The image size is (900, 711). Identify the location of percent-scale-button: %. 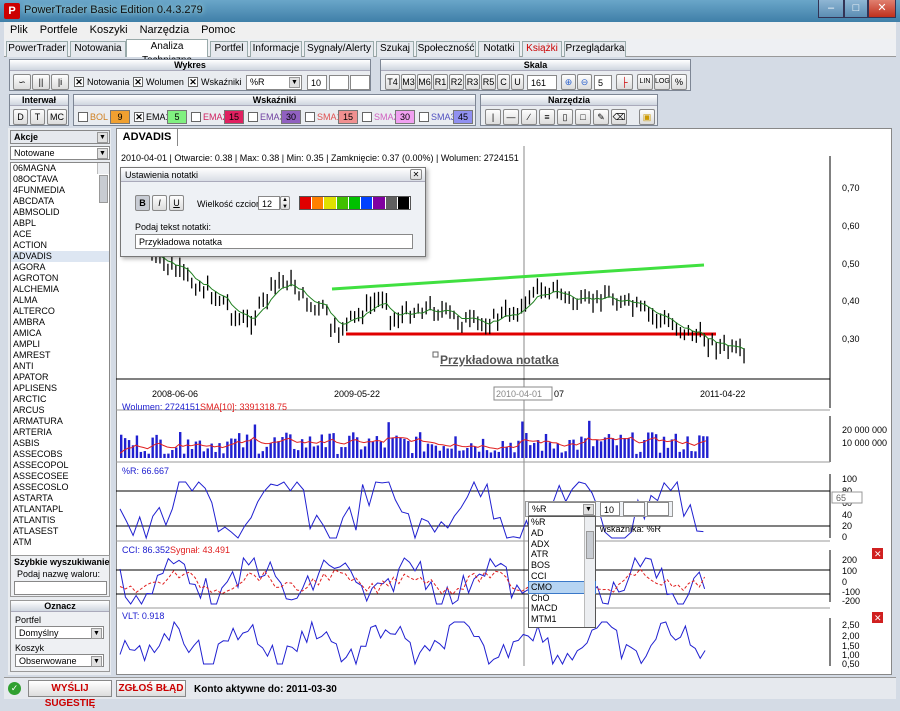
(679, 82).